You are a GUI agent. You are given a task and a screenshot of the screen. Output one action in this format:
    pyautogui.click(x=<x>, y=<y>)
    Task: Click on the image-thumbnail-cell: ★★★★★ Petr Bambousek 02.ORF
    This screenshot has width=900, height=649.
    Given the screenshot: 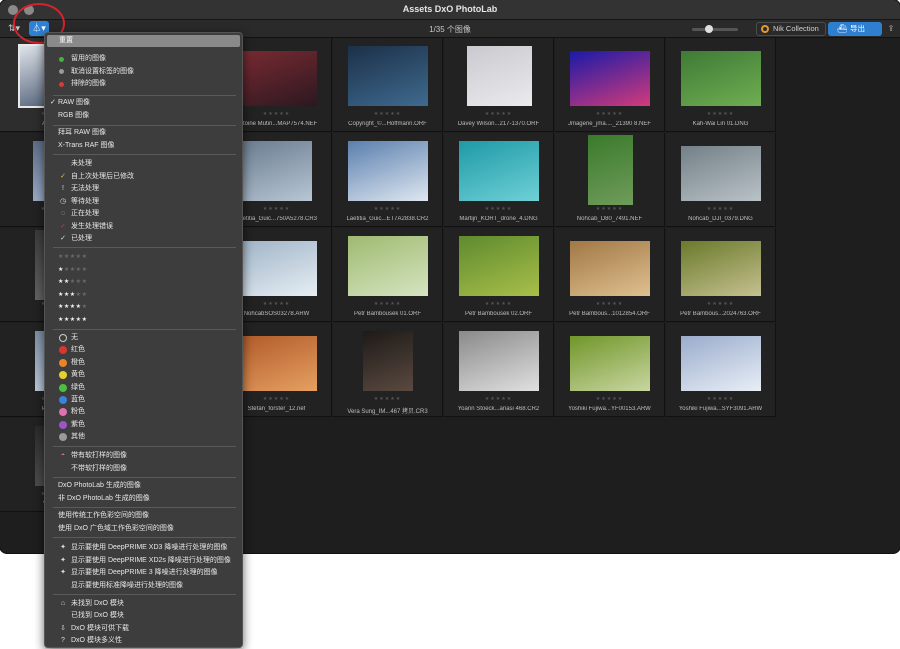 What is the action you would take?
    pyautogui.click(x=499, y=275)
    